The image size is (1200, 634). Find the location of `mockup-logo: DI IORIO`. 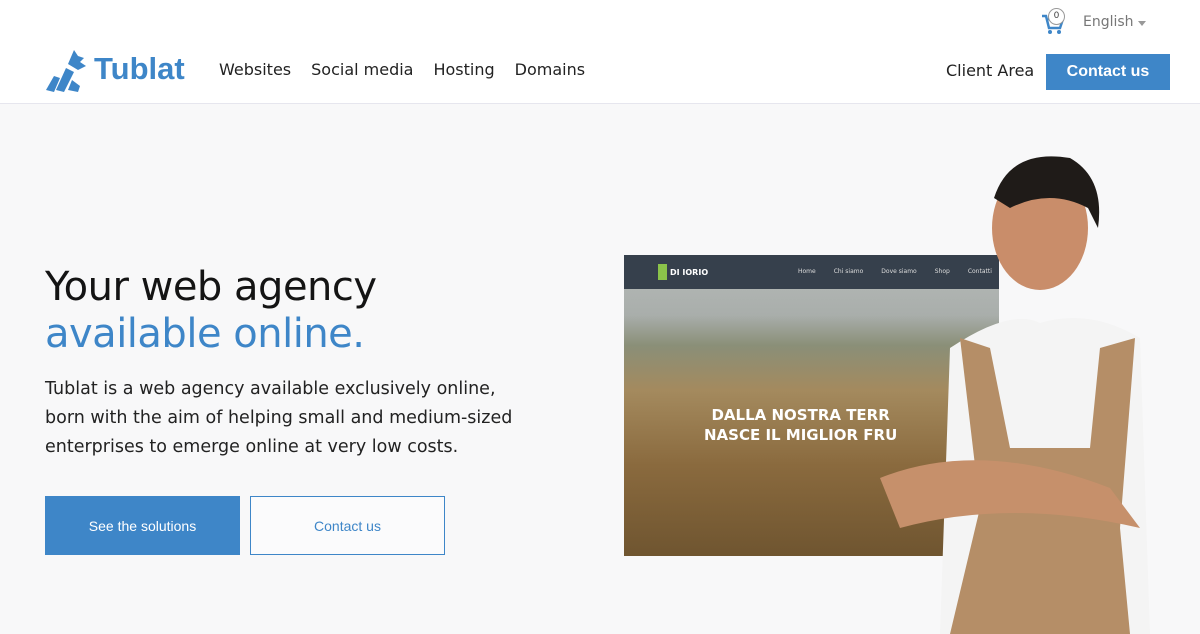

mockup-logo: DI IORIO is located at coordinates (683, 272).